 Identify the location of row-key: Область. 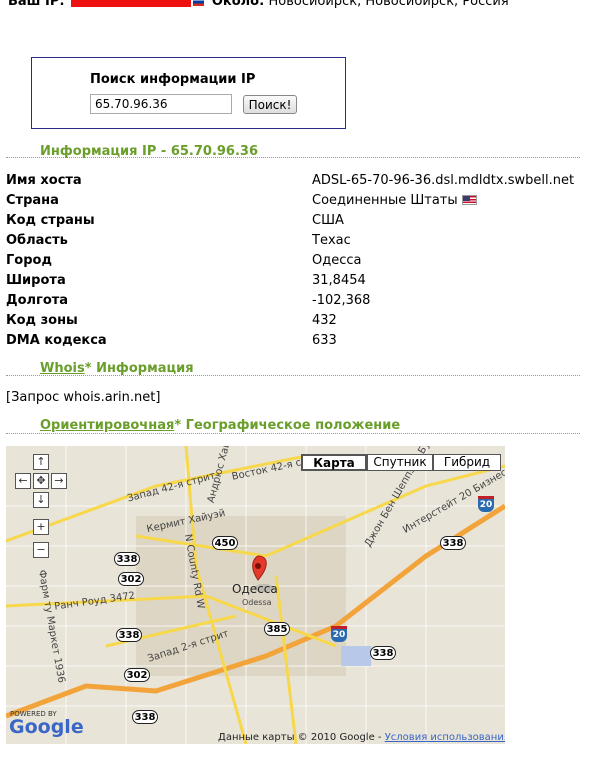
(37, 240).